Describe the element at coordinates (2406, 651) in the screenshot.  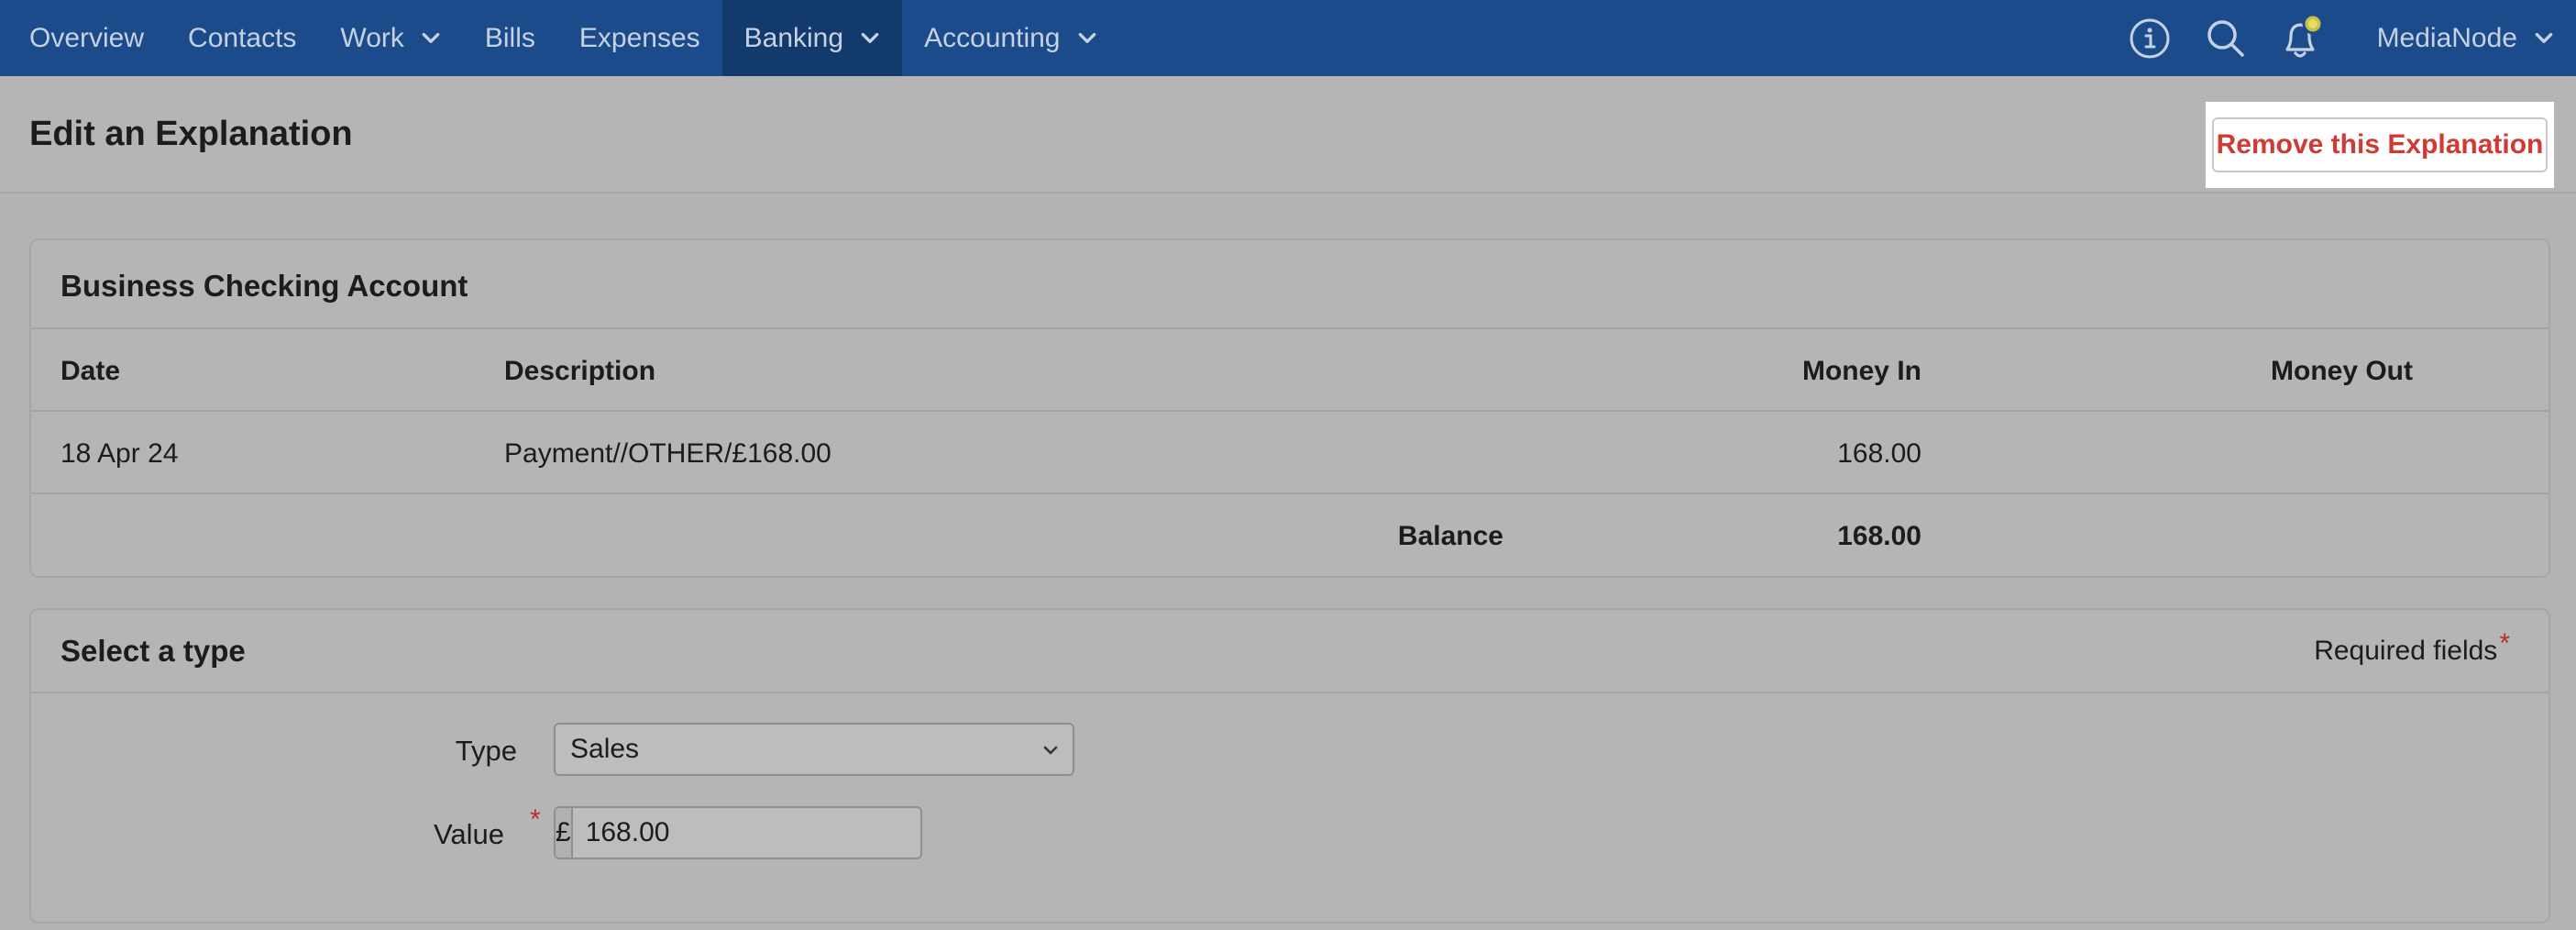
I see `required-fields-label: Required fields` at that location.